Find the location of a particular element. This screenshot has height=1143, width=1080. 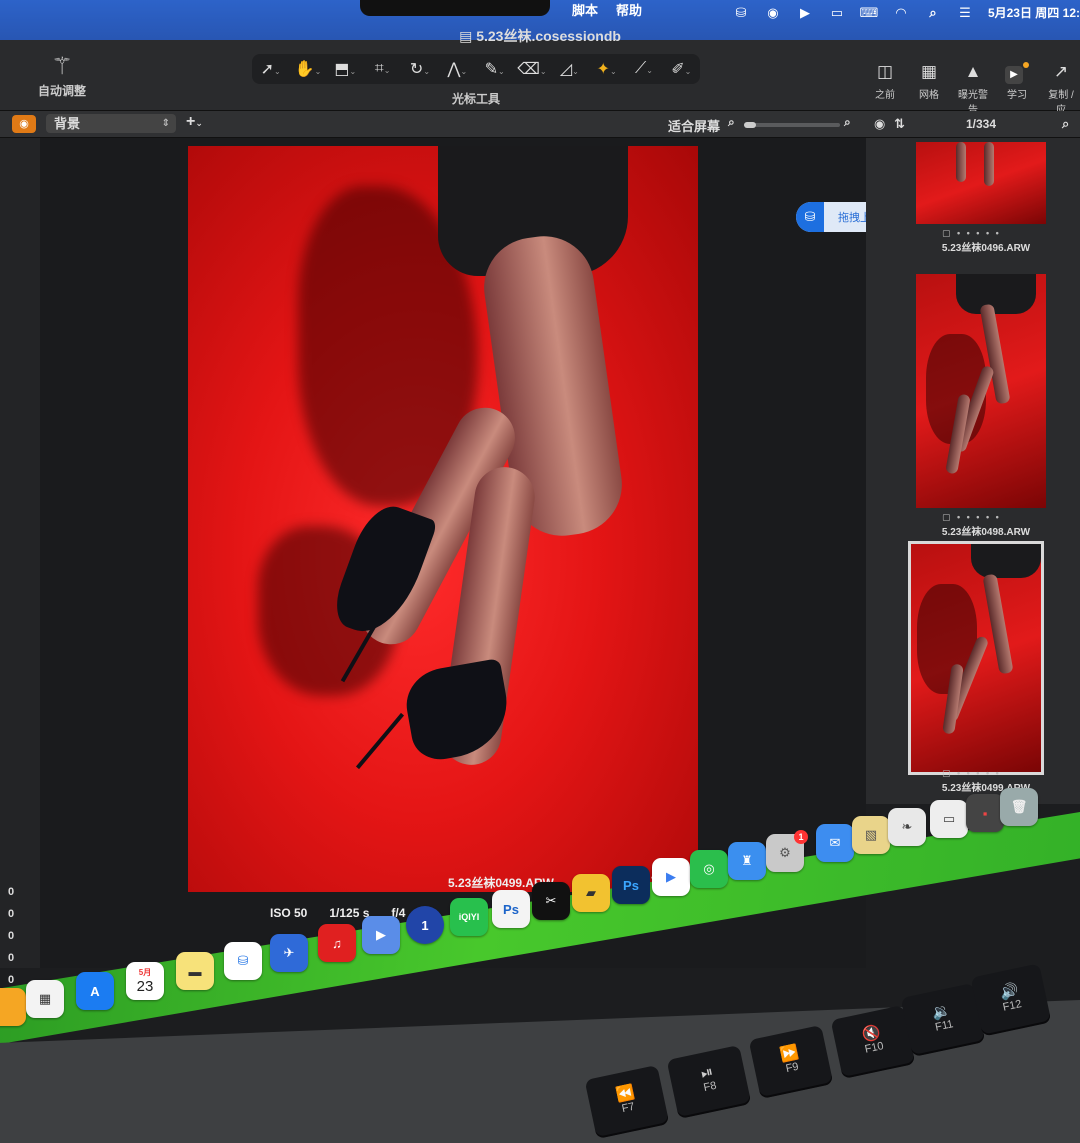

photoshop-icon: Ps is located at coordinates (631, 885).